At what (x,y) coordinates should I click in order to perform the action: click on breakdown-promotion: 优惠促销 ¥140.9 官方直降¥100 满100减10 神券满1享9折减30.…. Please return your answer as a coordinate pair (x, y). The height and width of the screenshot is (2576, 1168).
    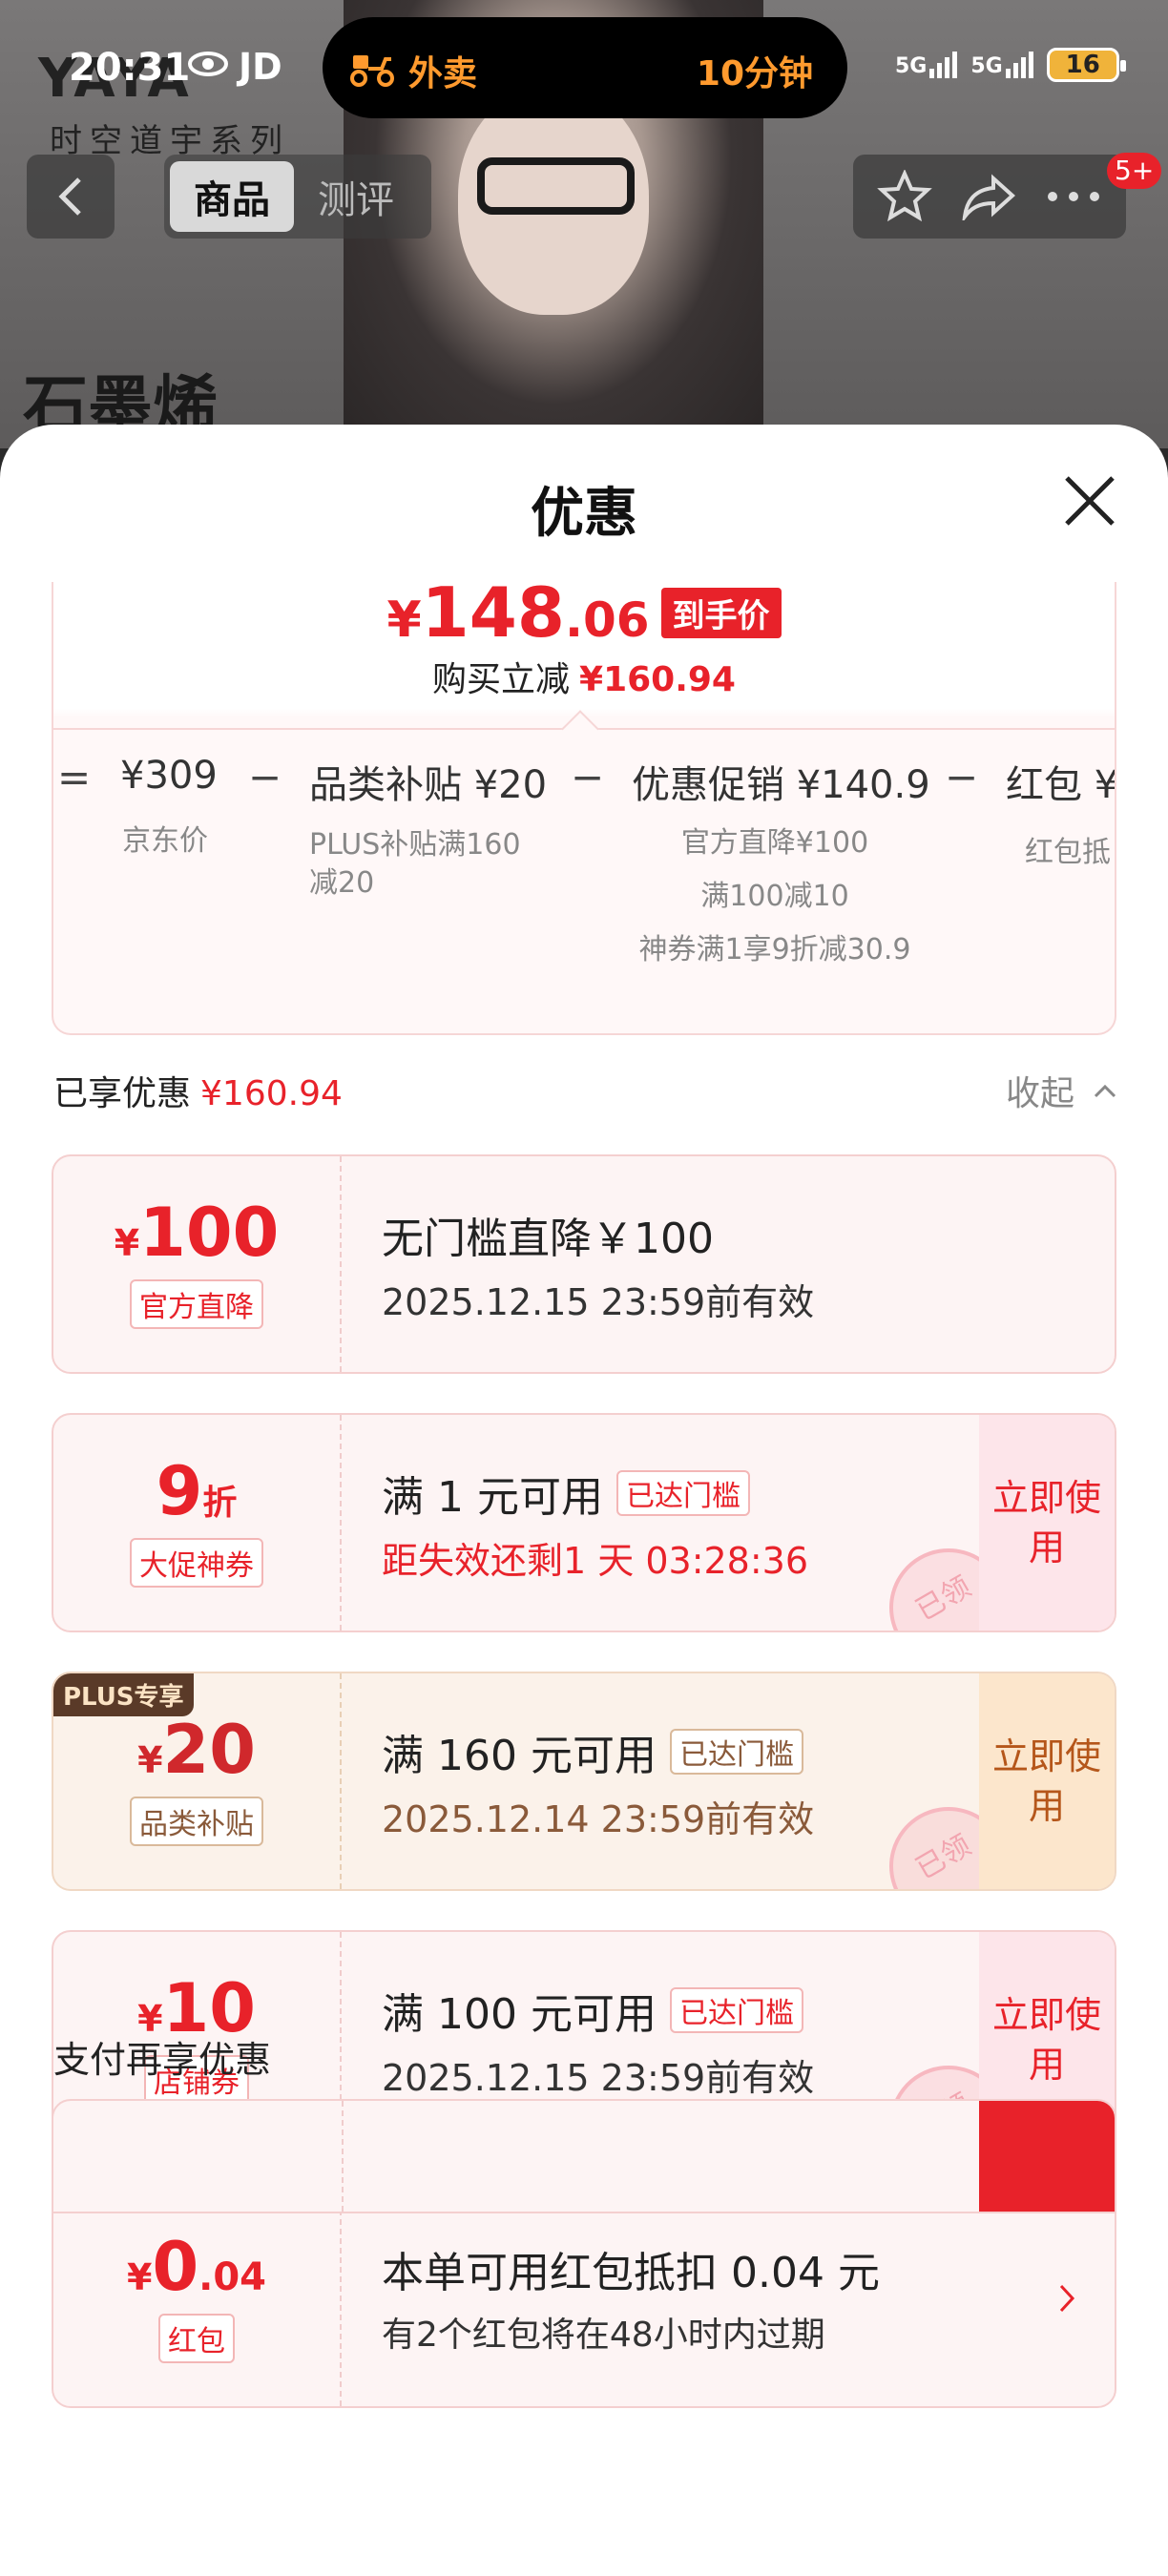
    Looking at the image, I should click on (781, 865).